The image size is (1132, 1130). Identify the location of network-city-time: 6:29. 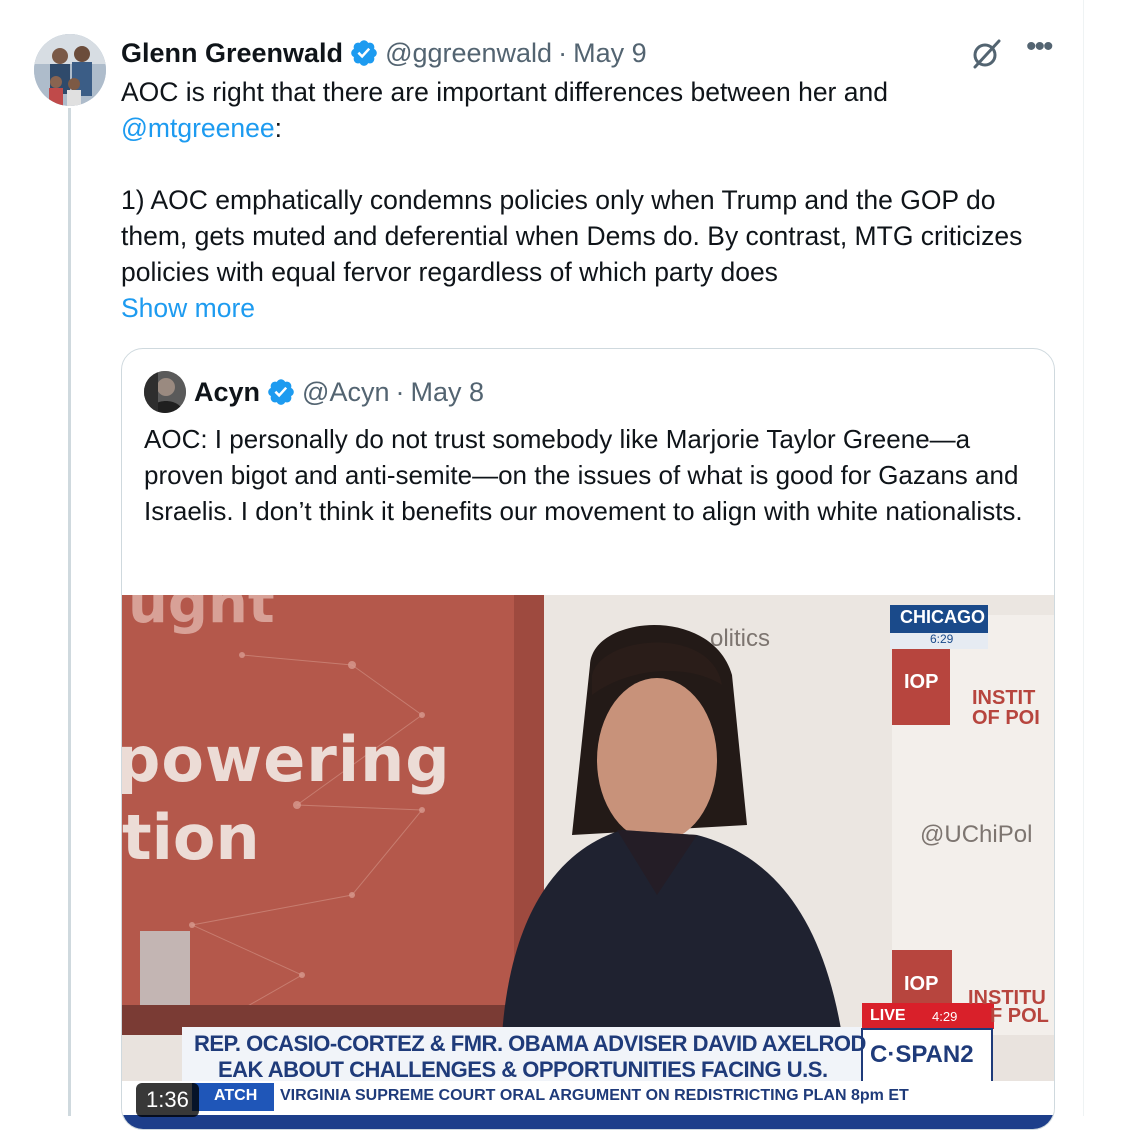
(942, 639).